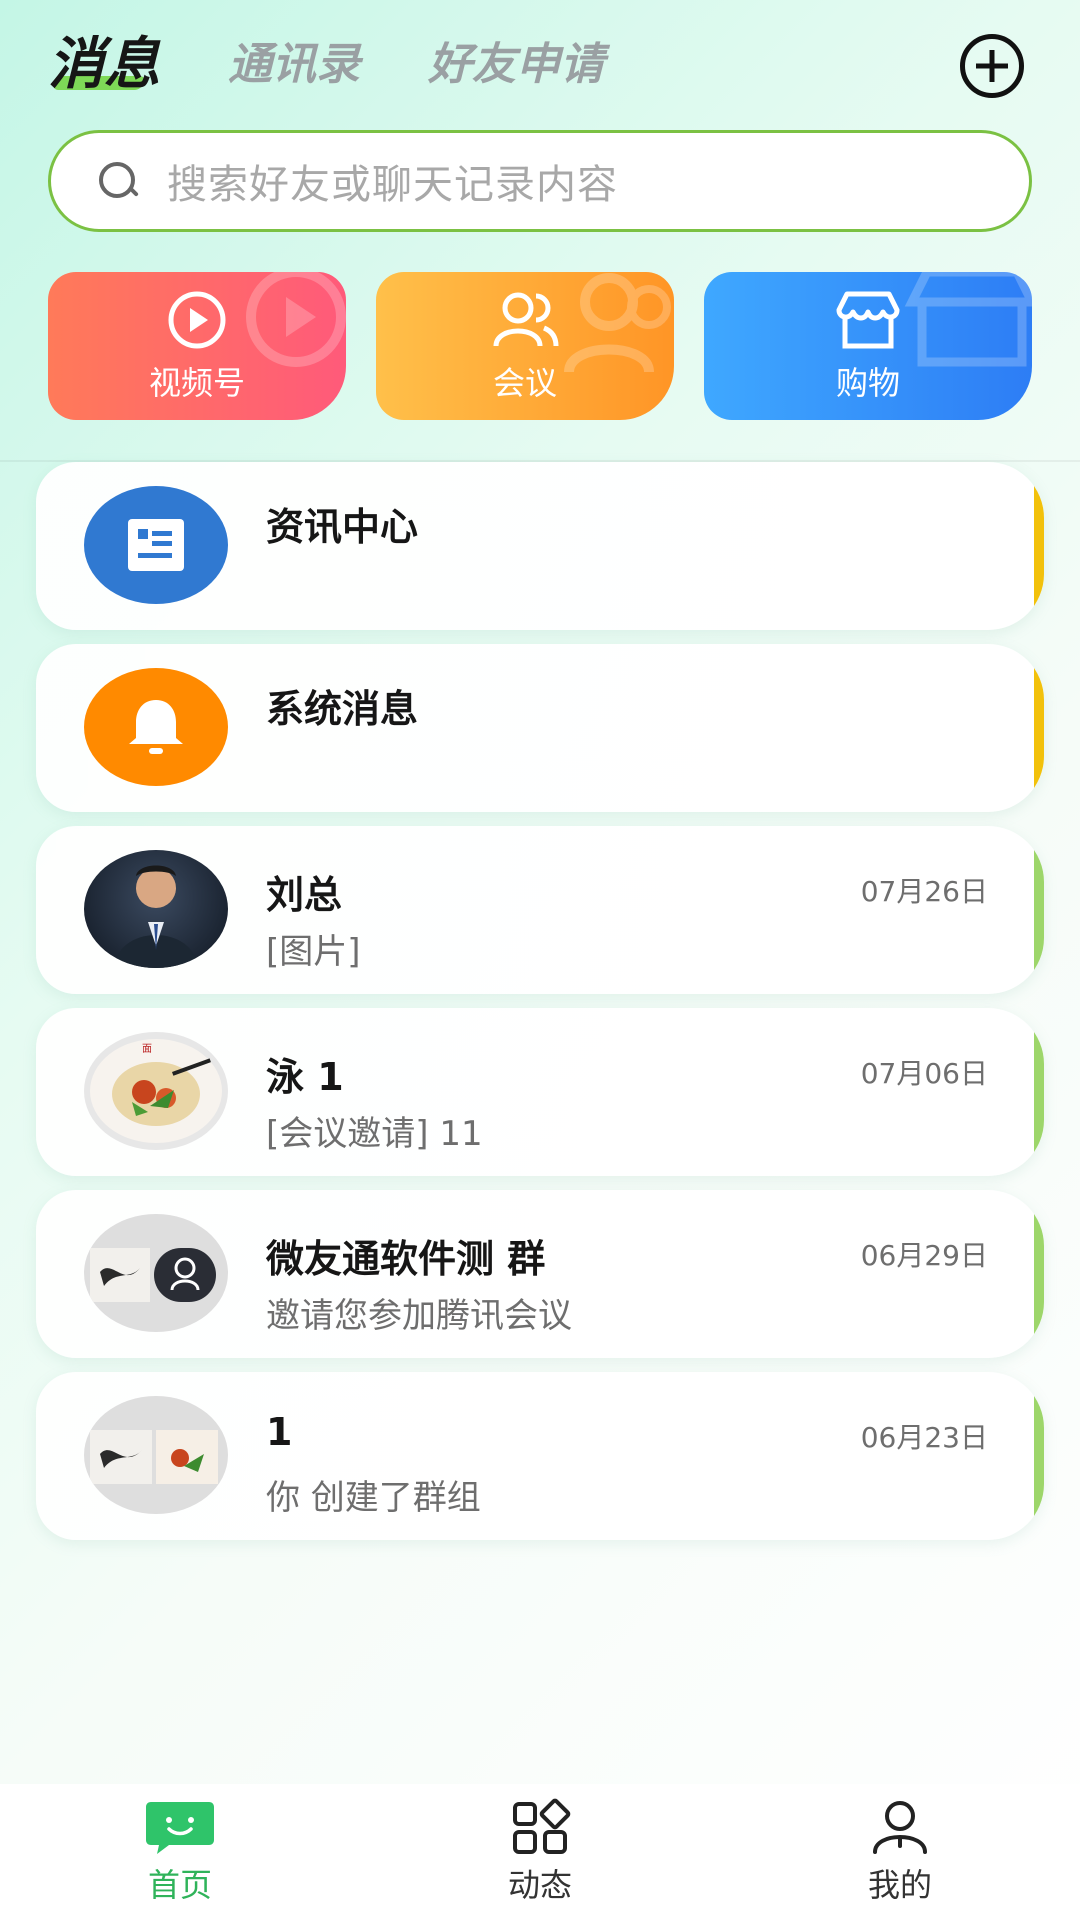 The image size is (1080, 1920). What do you see at coordinates (374, 1134) in the screenshot?
I see `conversation-preview: [会议邀请] 11` at bounding box center [374, 1134].